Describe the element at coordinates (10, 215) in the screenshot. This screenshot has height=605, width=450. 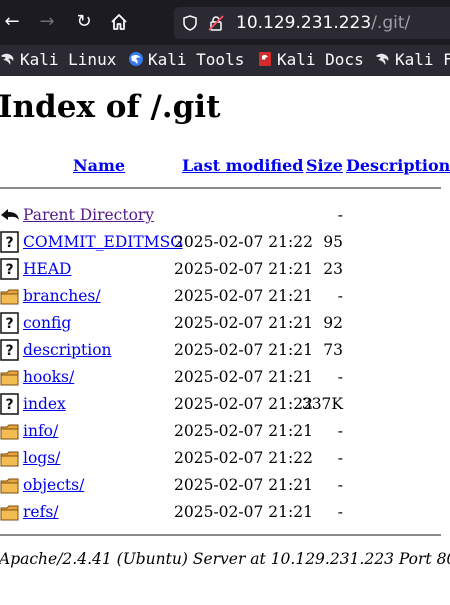
I see `back-icon` at that location.